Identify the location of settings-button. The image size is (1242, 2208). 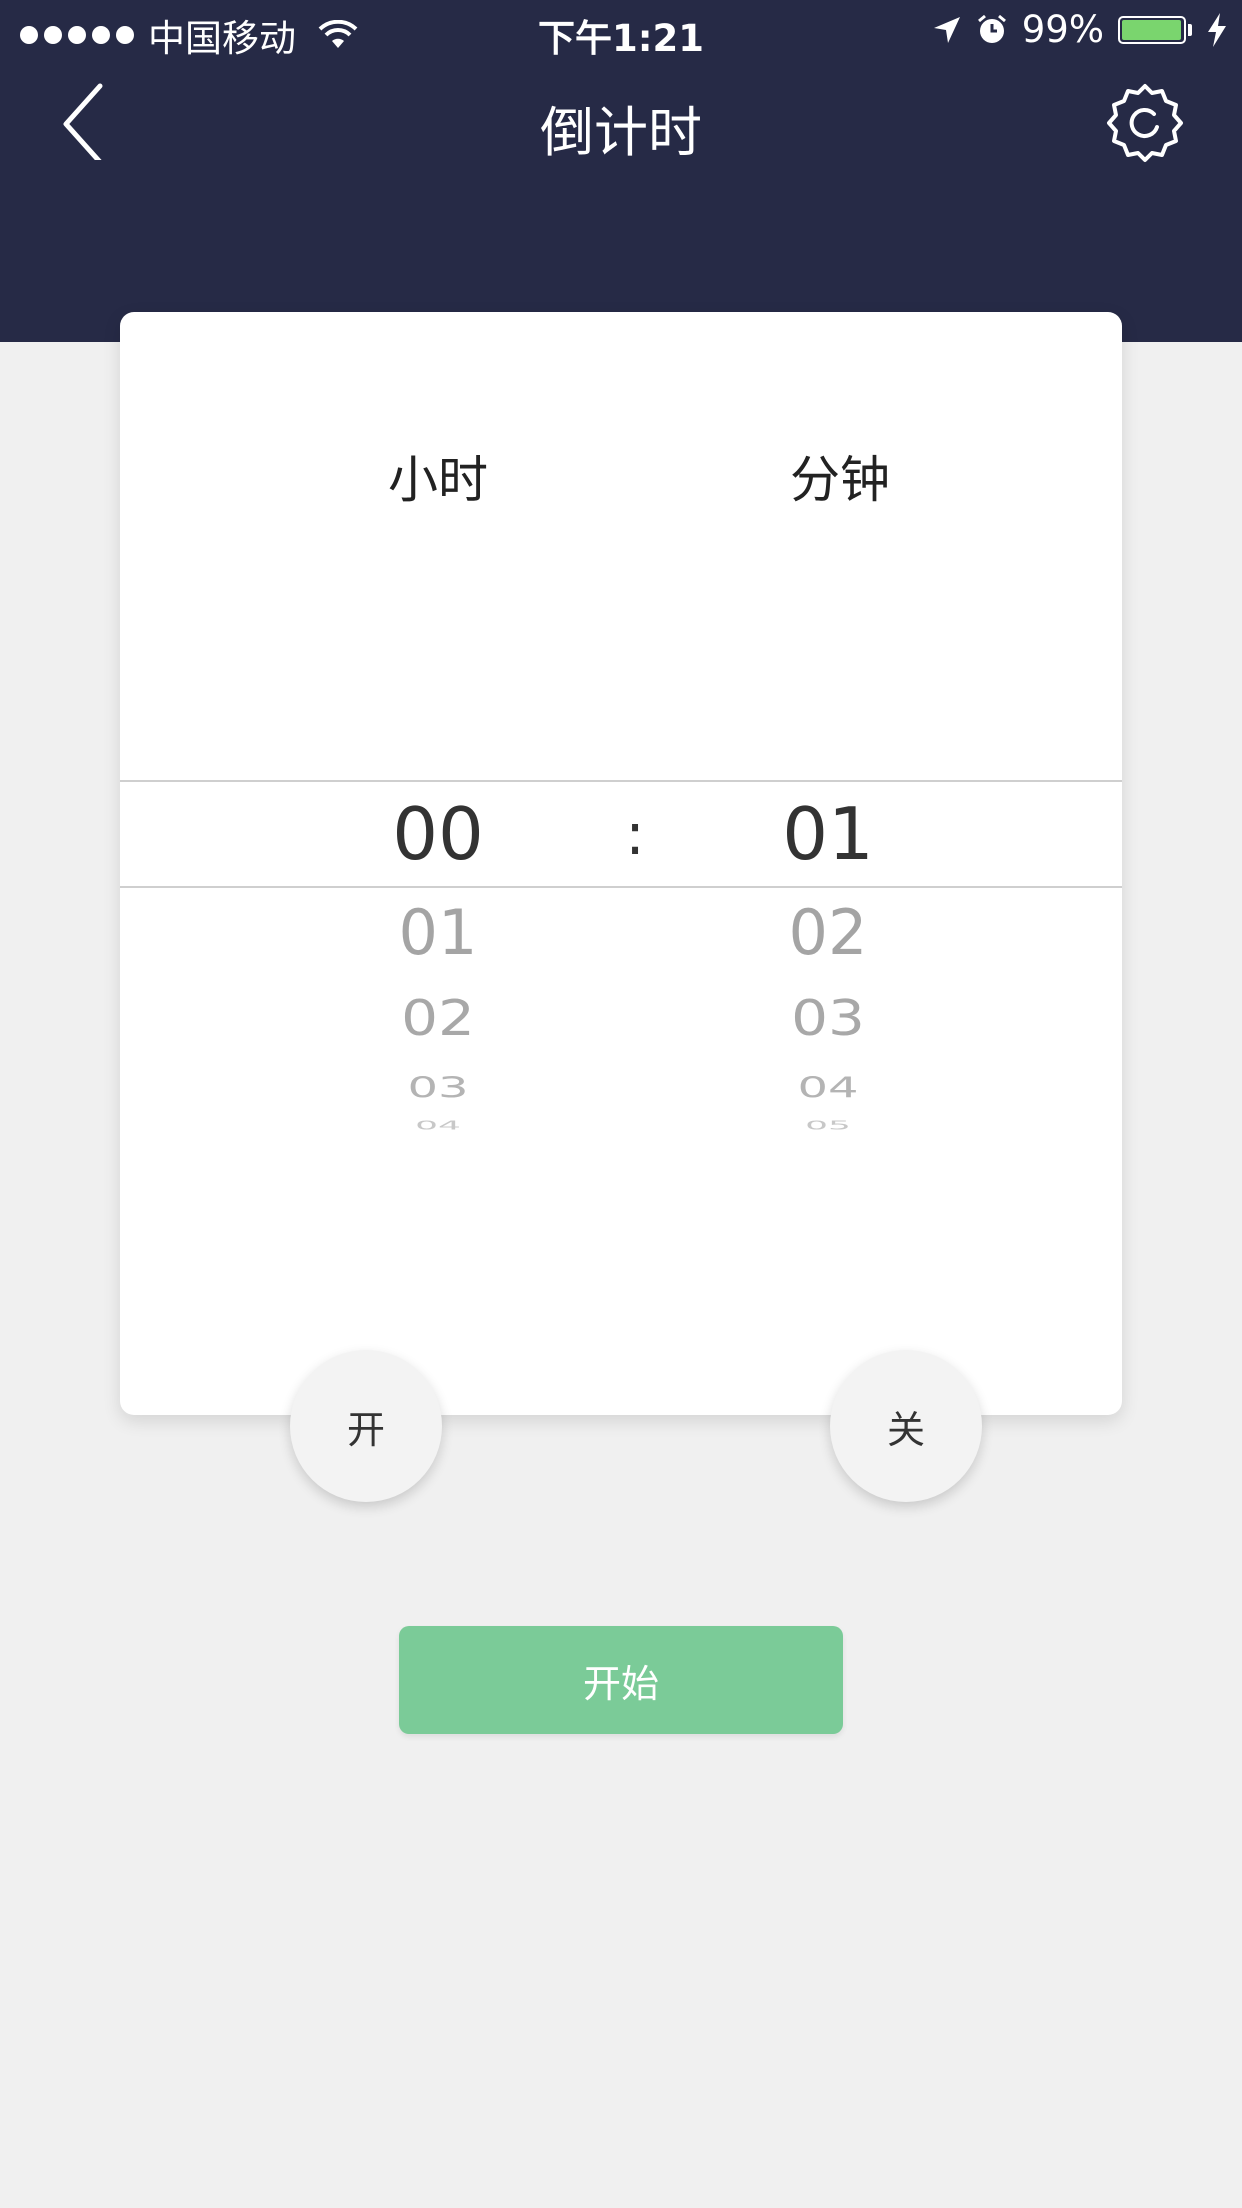
(1145, 125).